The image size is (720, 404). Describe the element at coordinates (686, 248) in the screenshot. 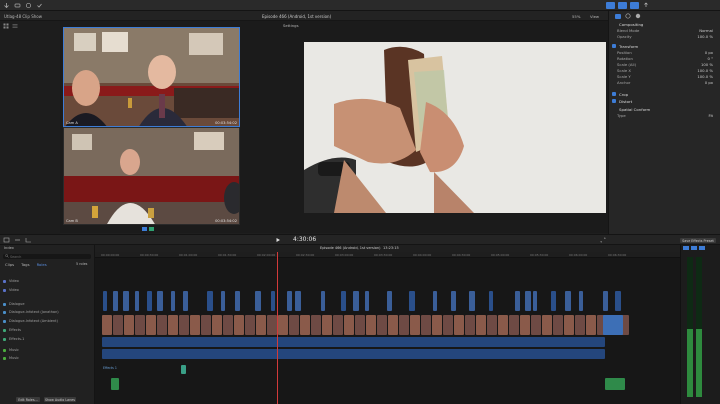

I see `meter-icon` at that location.